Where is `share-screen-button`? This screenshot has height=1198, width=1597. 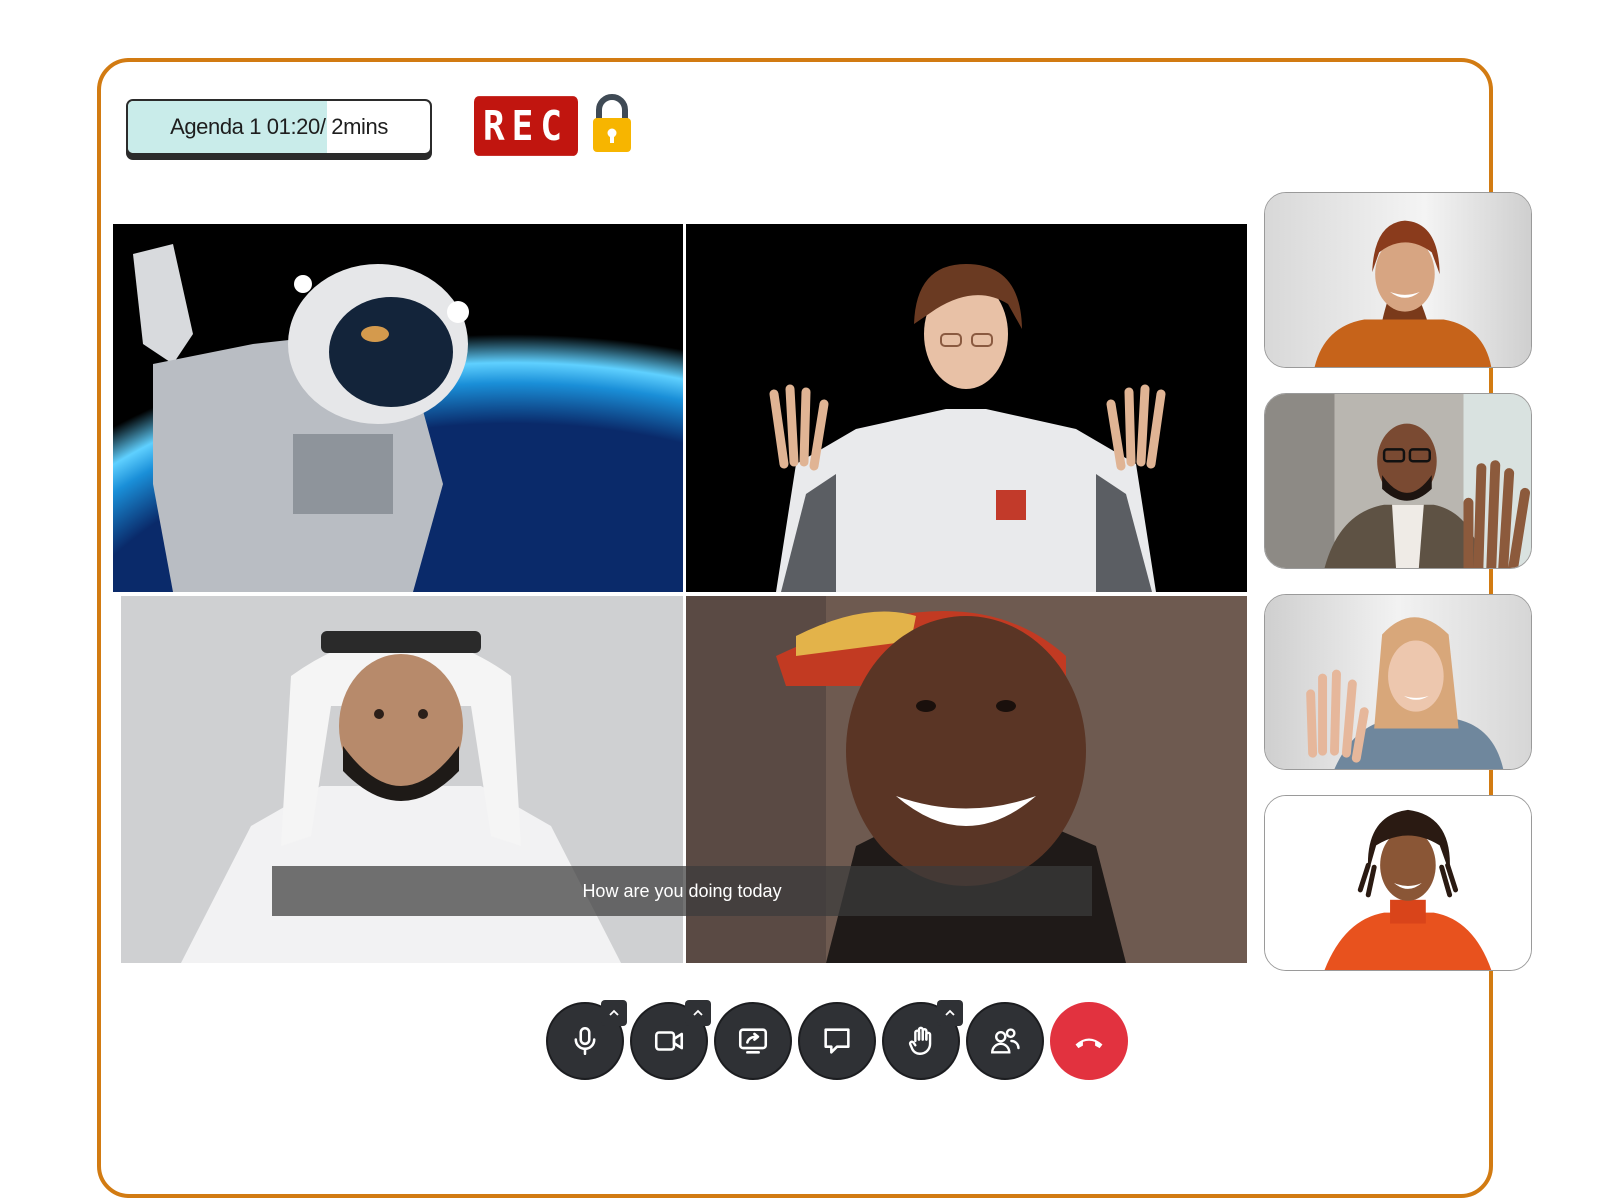
share-screen-button is located at coordinates (753, 1041).